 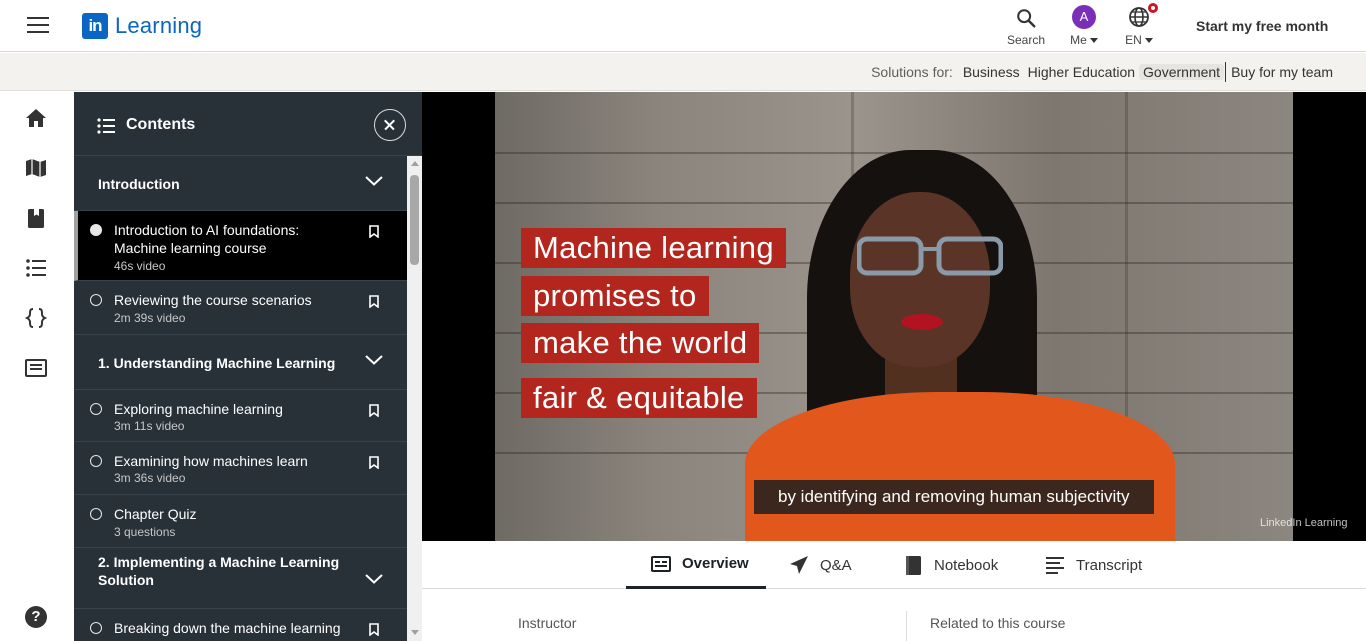 What do you see at coordinates (547, 623) in the screenshot?
I see `instructor-heading: Instructor` at bounding box center [547, 623].